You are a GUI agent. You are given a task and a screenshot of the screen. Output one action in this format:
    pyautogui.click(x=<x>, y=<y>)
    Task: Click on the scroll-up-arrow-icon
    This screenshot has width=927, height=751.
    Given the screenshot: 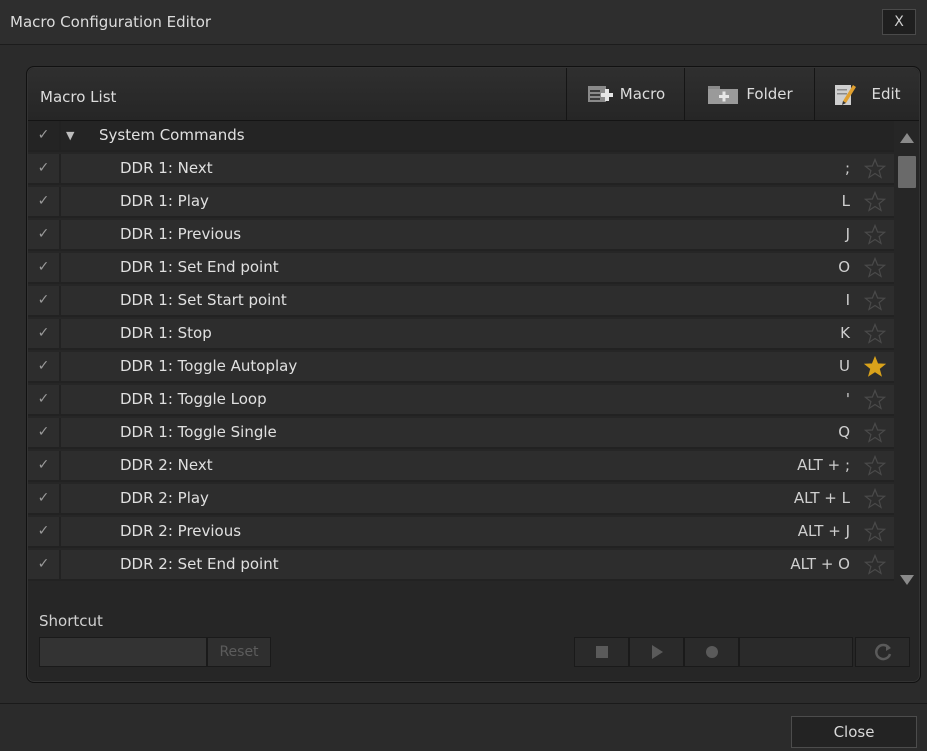 What is the action you would take?
    pyautogui.click(x=907, y=138)
    